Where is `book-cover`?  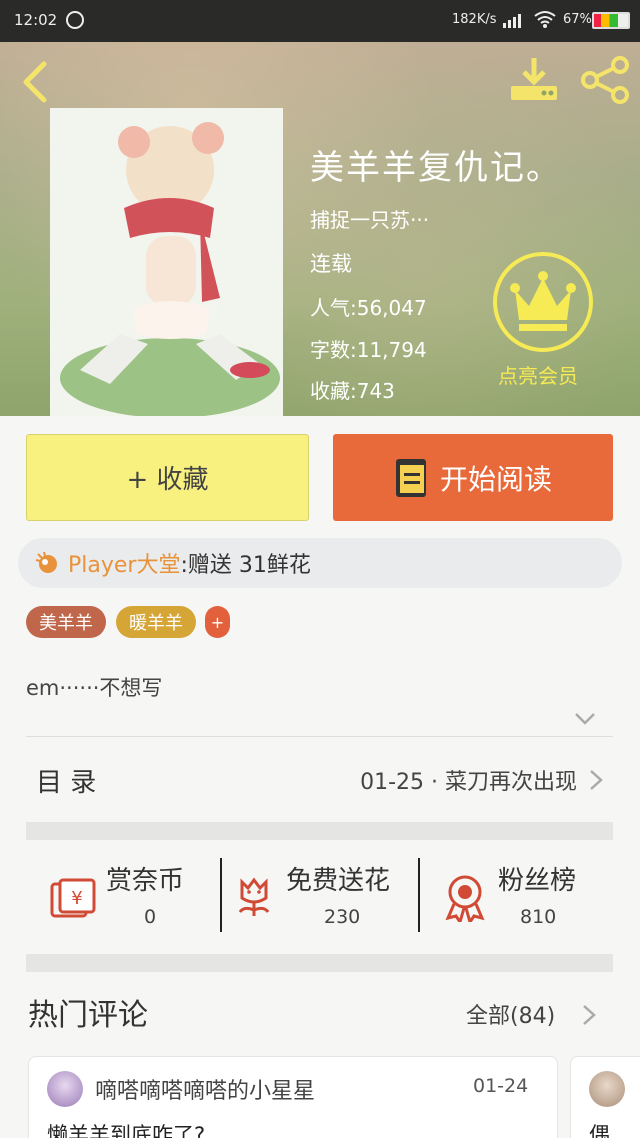 book-cover is located at coordinates (166, 262).